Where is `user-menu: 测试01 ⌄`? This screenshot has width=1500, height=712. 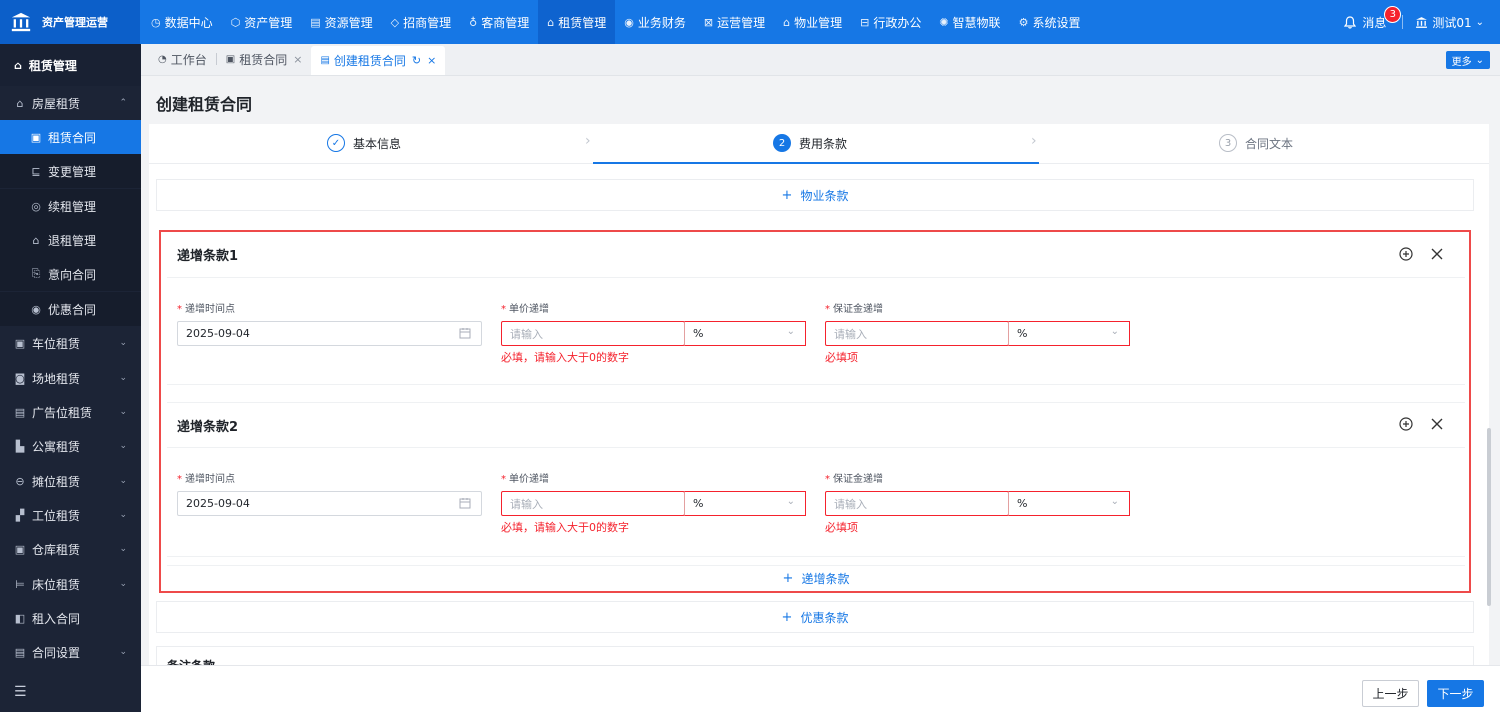 user-menu: 测试01 ⌄ is located at coordinates (1457, 22).